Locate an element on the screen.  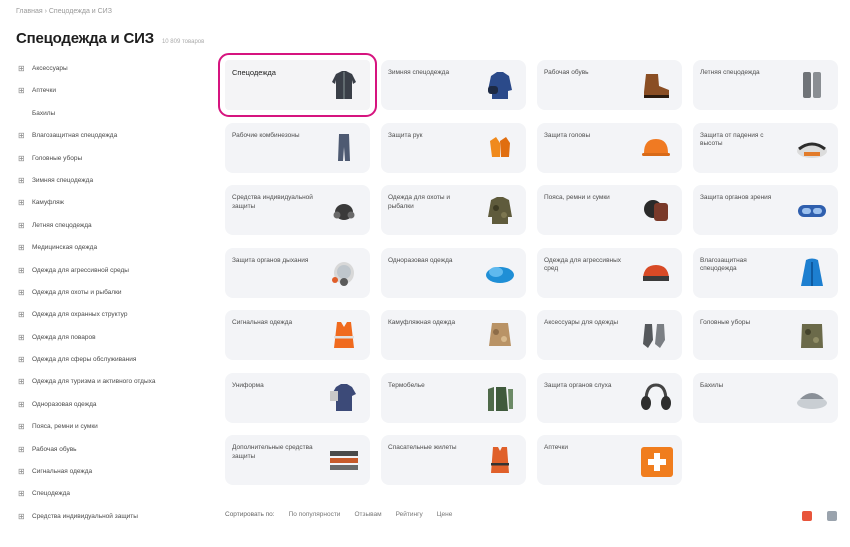
category-card: Термобелье is located at coordinates (453, 397).